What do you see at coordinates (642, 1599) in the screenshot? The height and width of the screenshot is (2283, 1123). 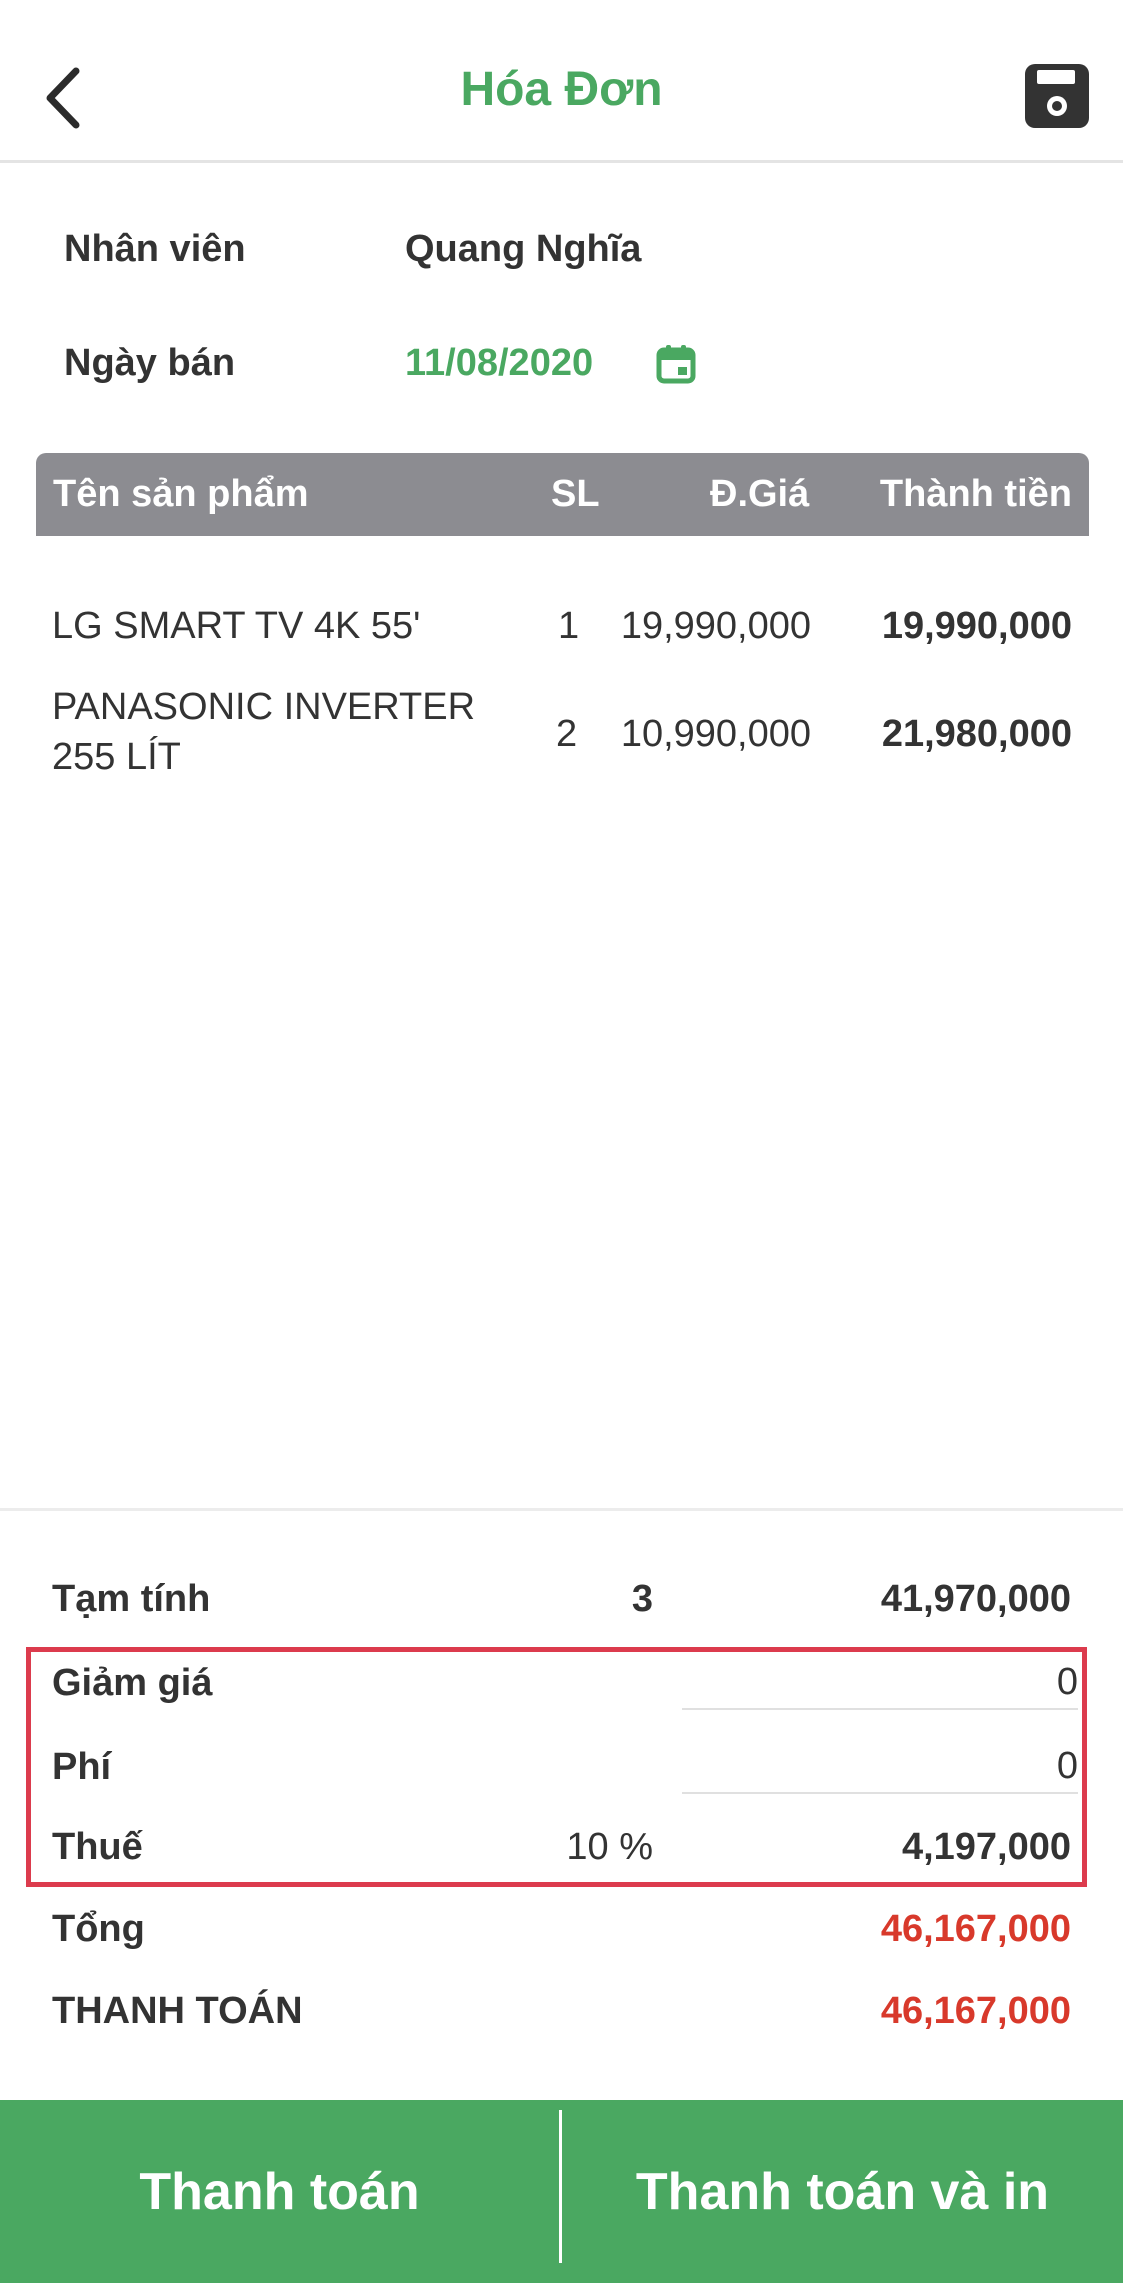 I see `subtotal-qty: 3` at bounding box center [642, 1599].